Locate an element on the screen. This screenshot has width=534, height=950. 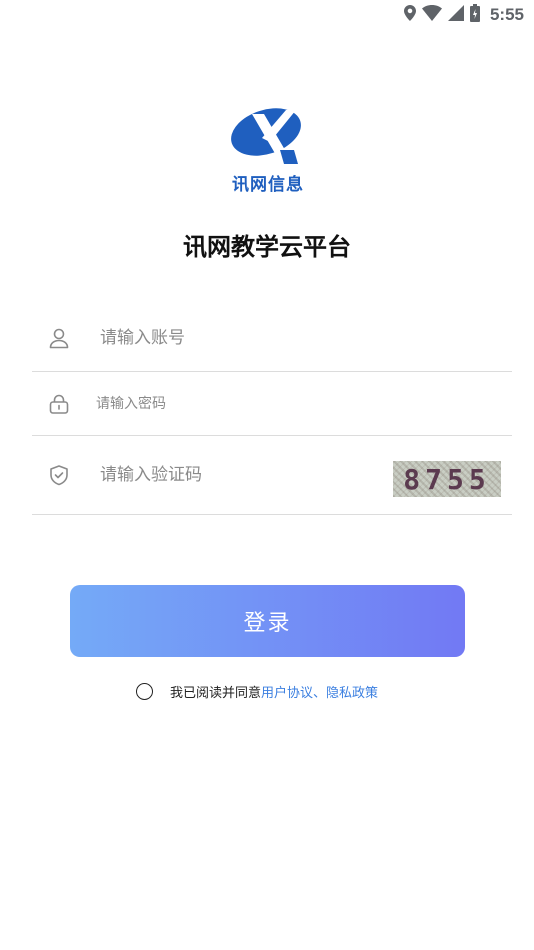
status-bar: 5:55 is located at coordinates (267, 14).